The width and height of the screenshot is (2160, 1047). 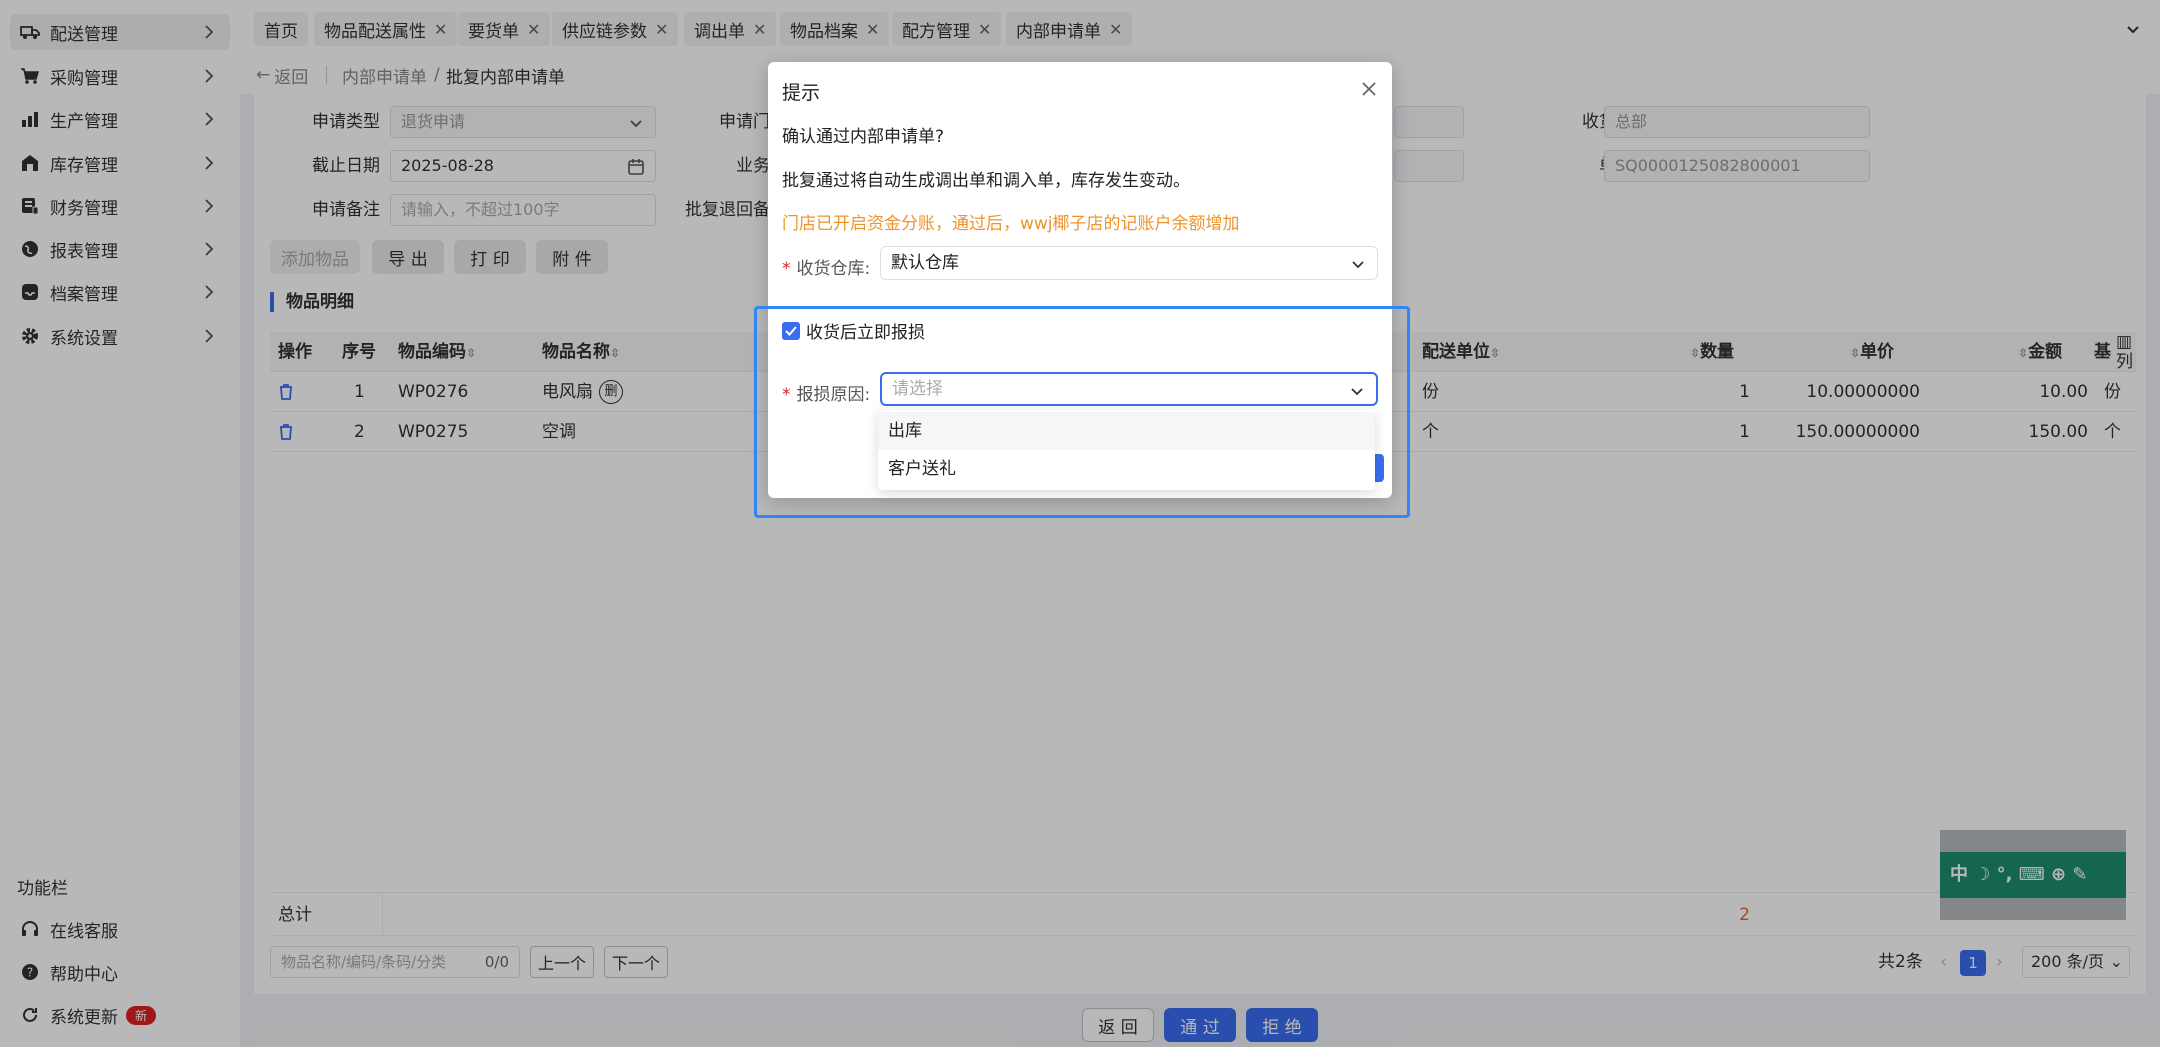 I want to click on dialog-info: 批复通过将自动生成调出单和调入单，库存发生变动。, so click(x=986, y=181).